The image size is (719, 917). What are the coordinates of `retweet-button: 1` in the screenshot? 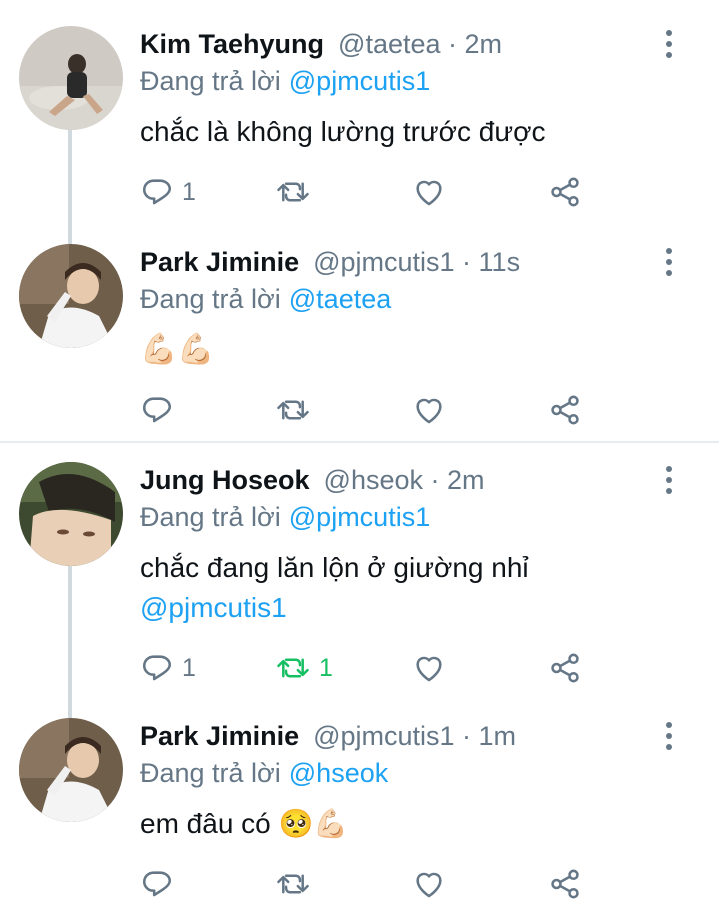 It's located at (304, 668).